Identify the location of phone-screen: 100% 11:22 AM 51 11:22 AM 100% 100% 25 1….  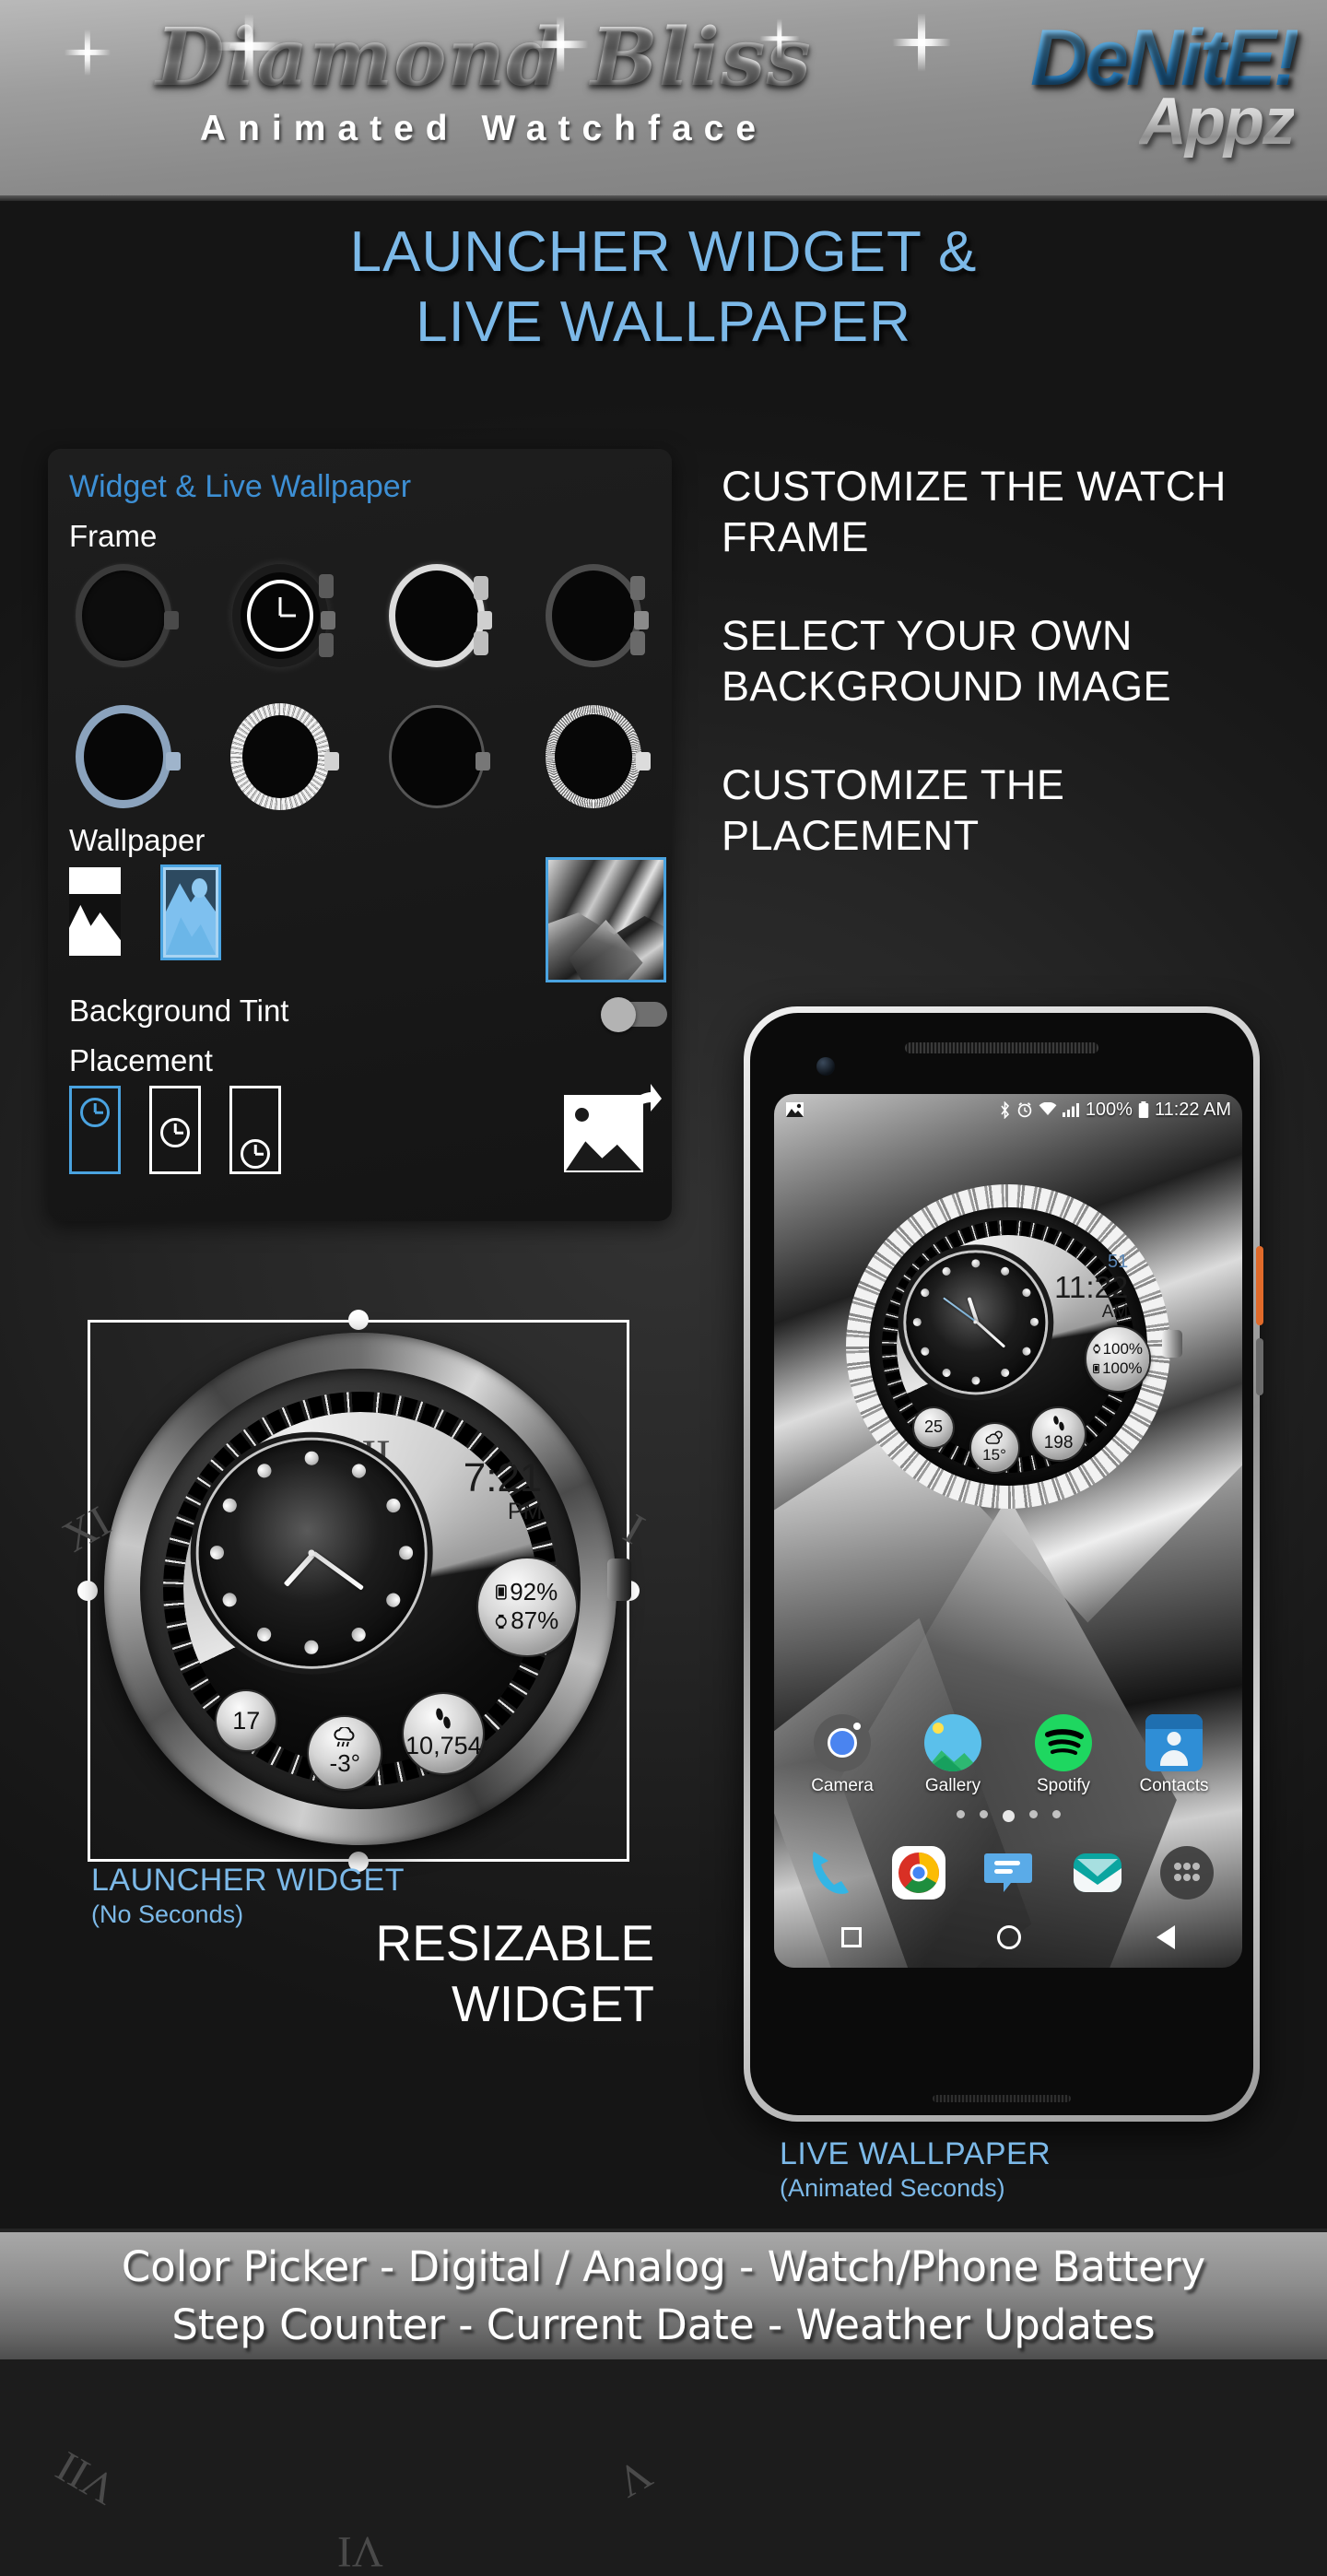
(1008, 1531).